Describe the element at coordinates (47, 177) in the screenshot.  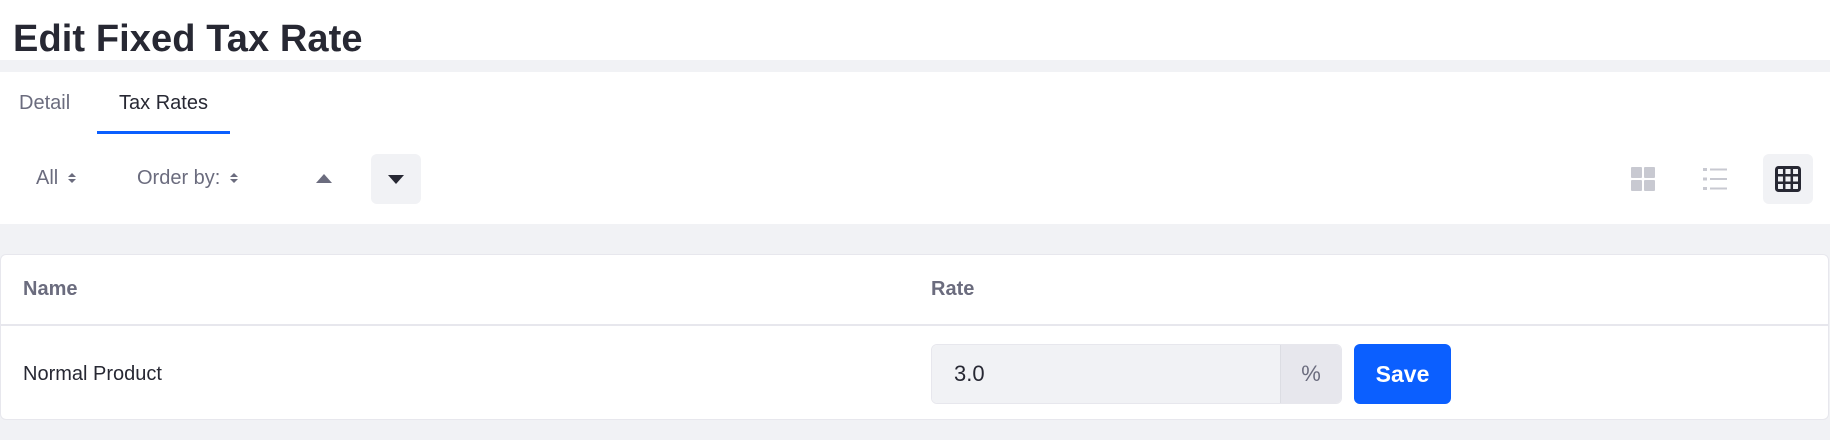
I see `filter-label: All` at that location.